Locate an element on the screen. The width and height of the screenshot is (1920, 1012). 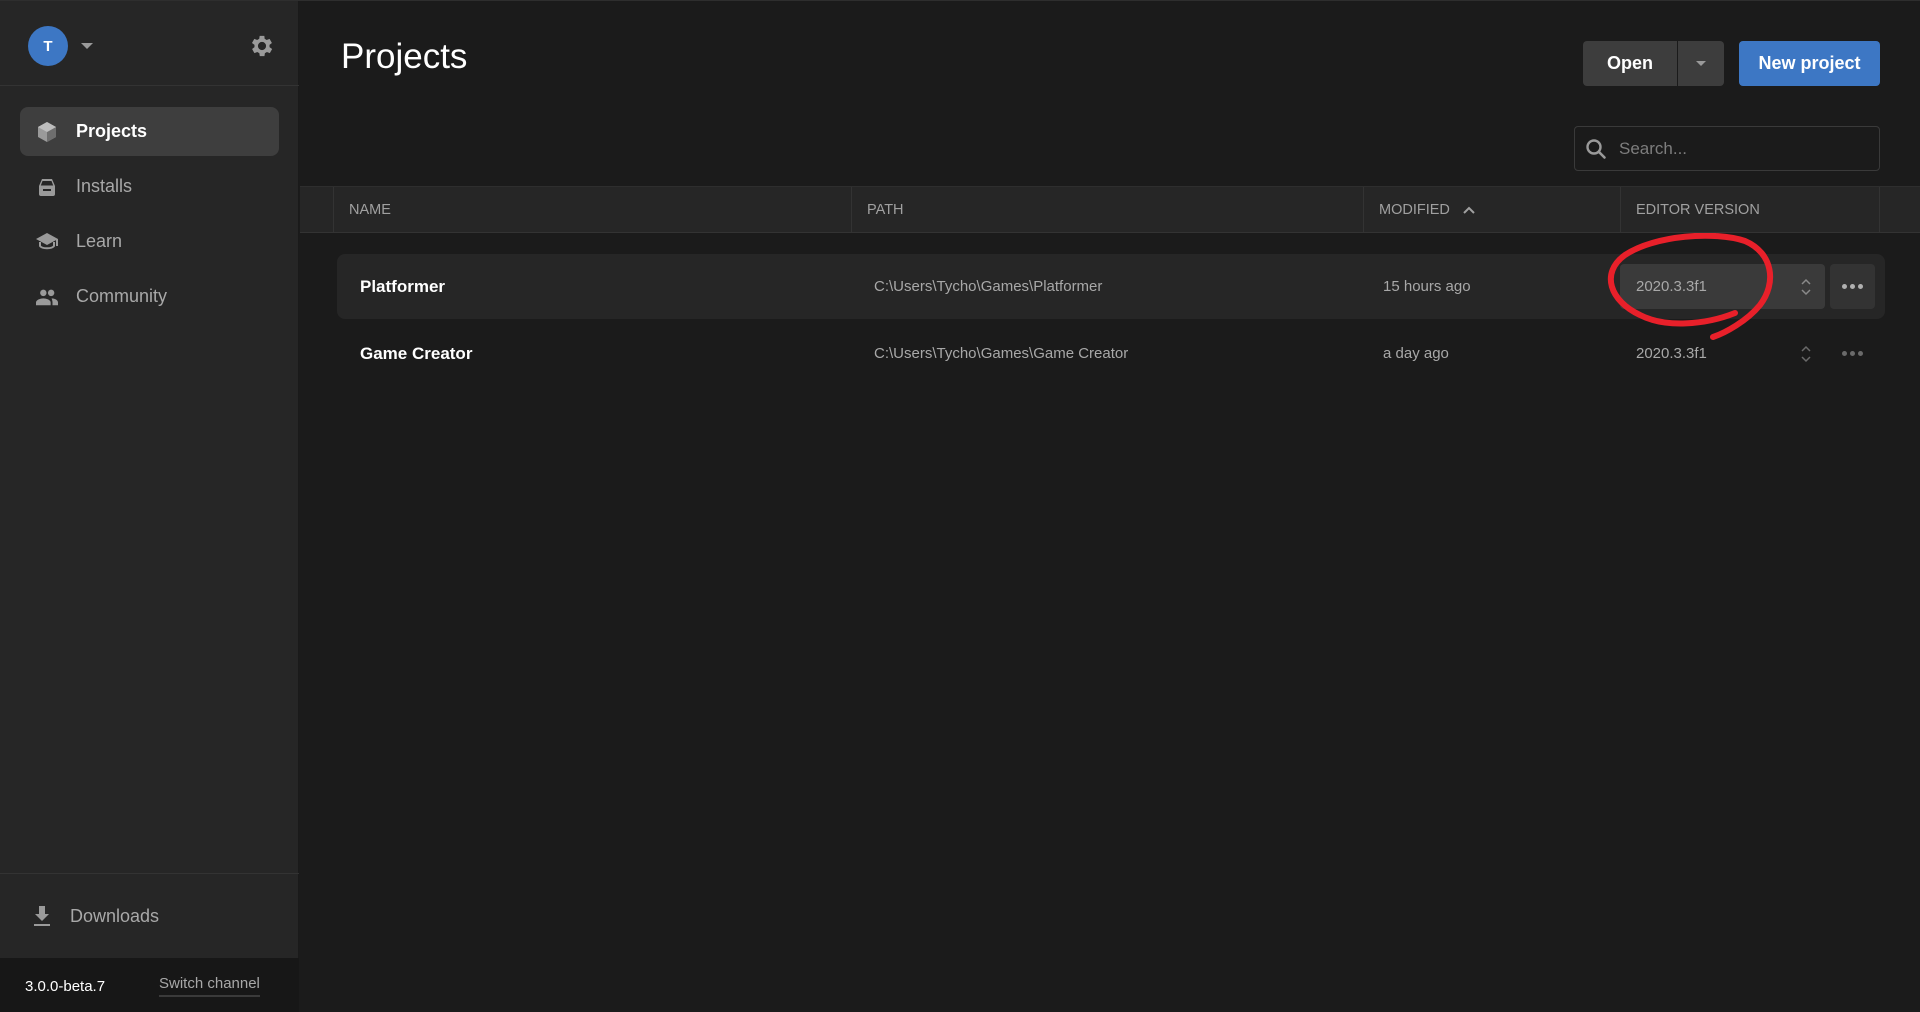
downloads-label: Downloads is located at coordinates (115, 915).